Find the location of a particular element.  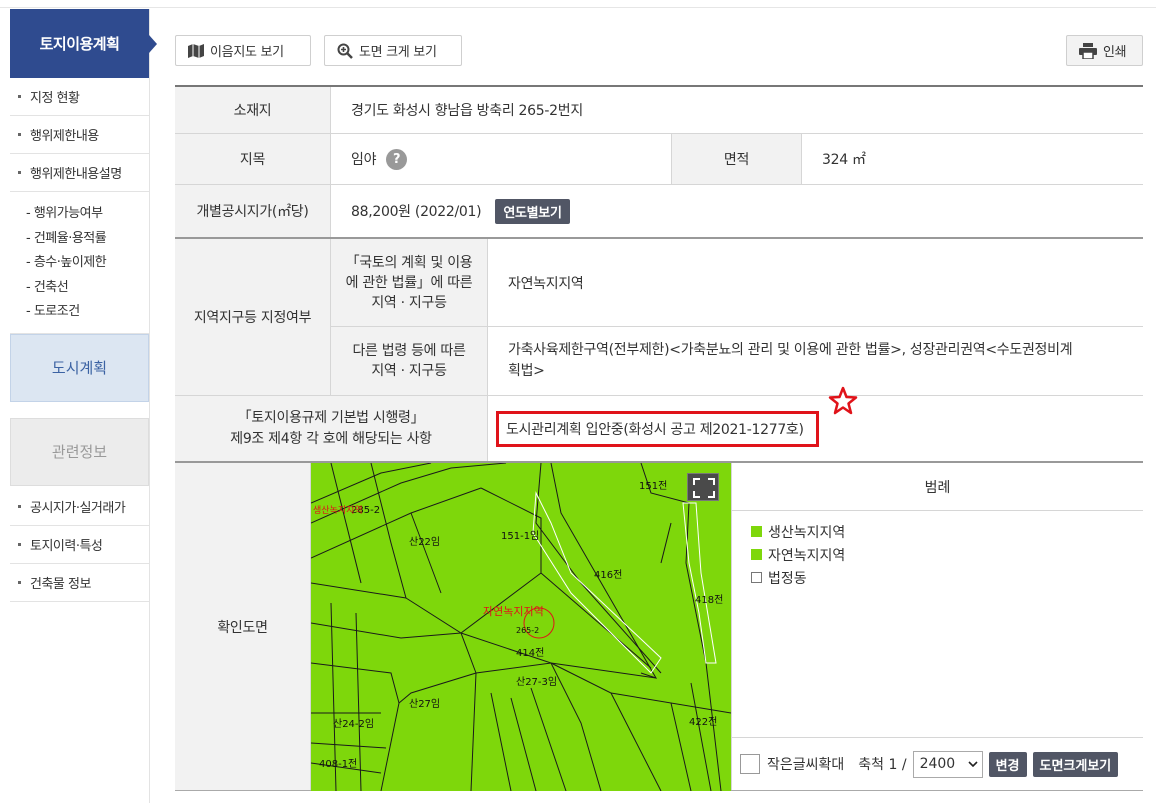

scale-label: 축척 1 / is located at coordinates (882, 765).